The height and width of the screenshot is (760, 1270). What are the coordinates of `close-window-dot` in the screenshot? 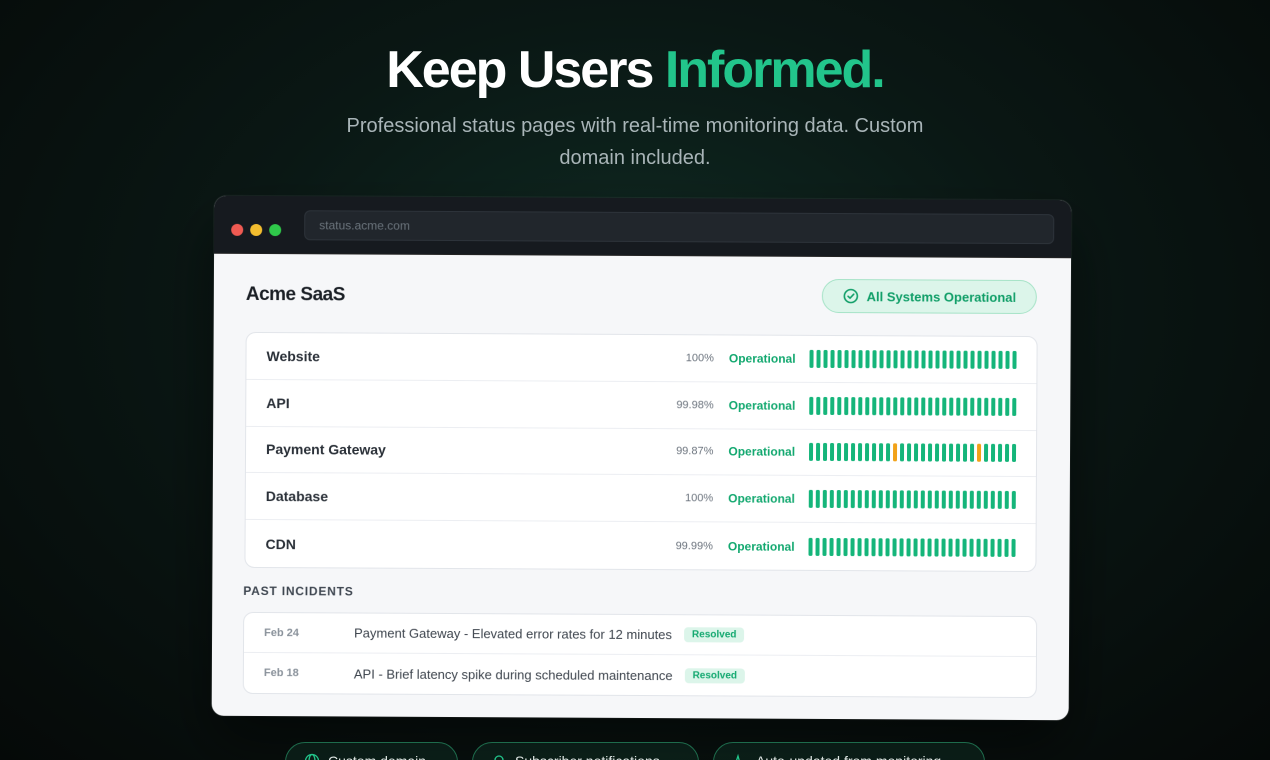 It's located at (237, 229).